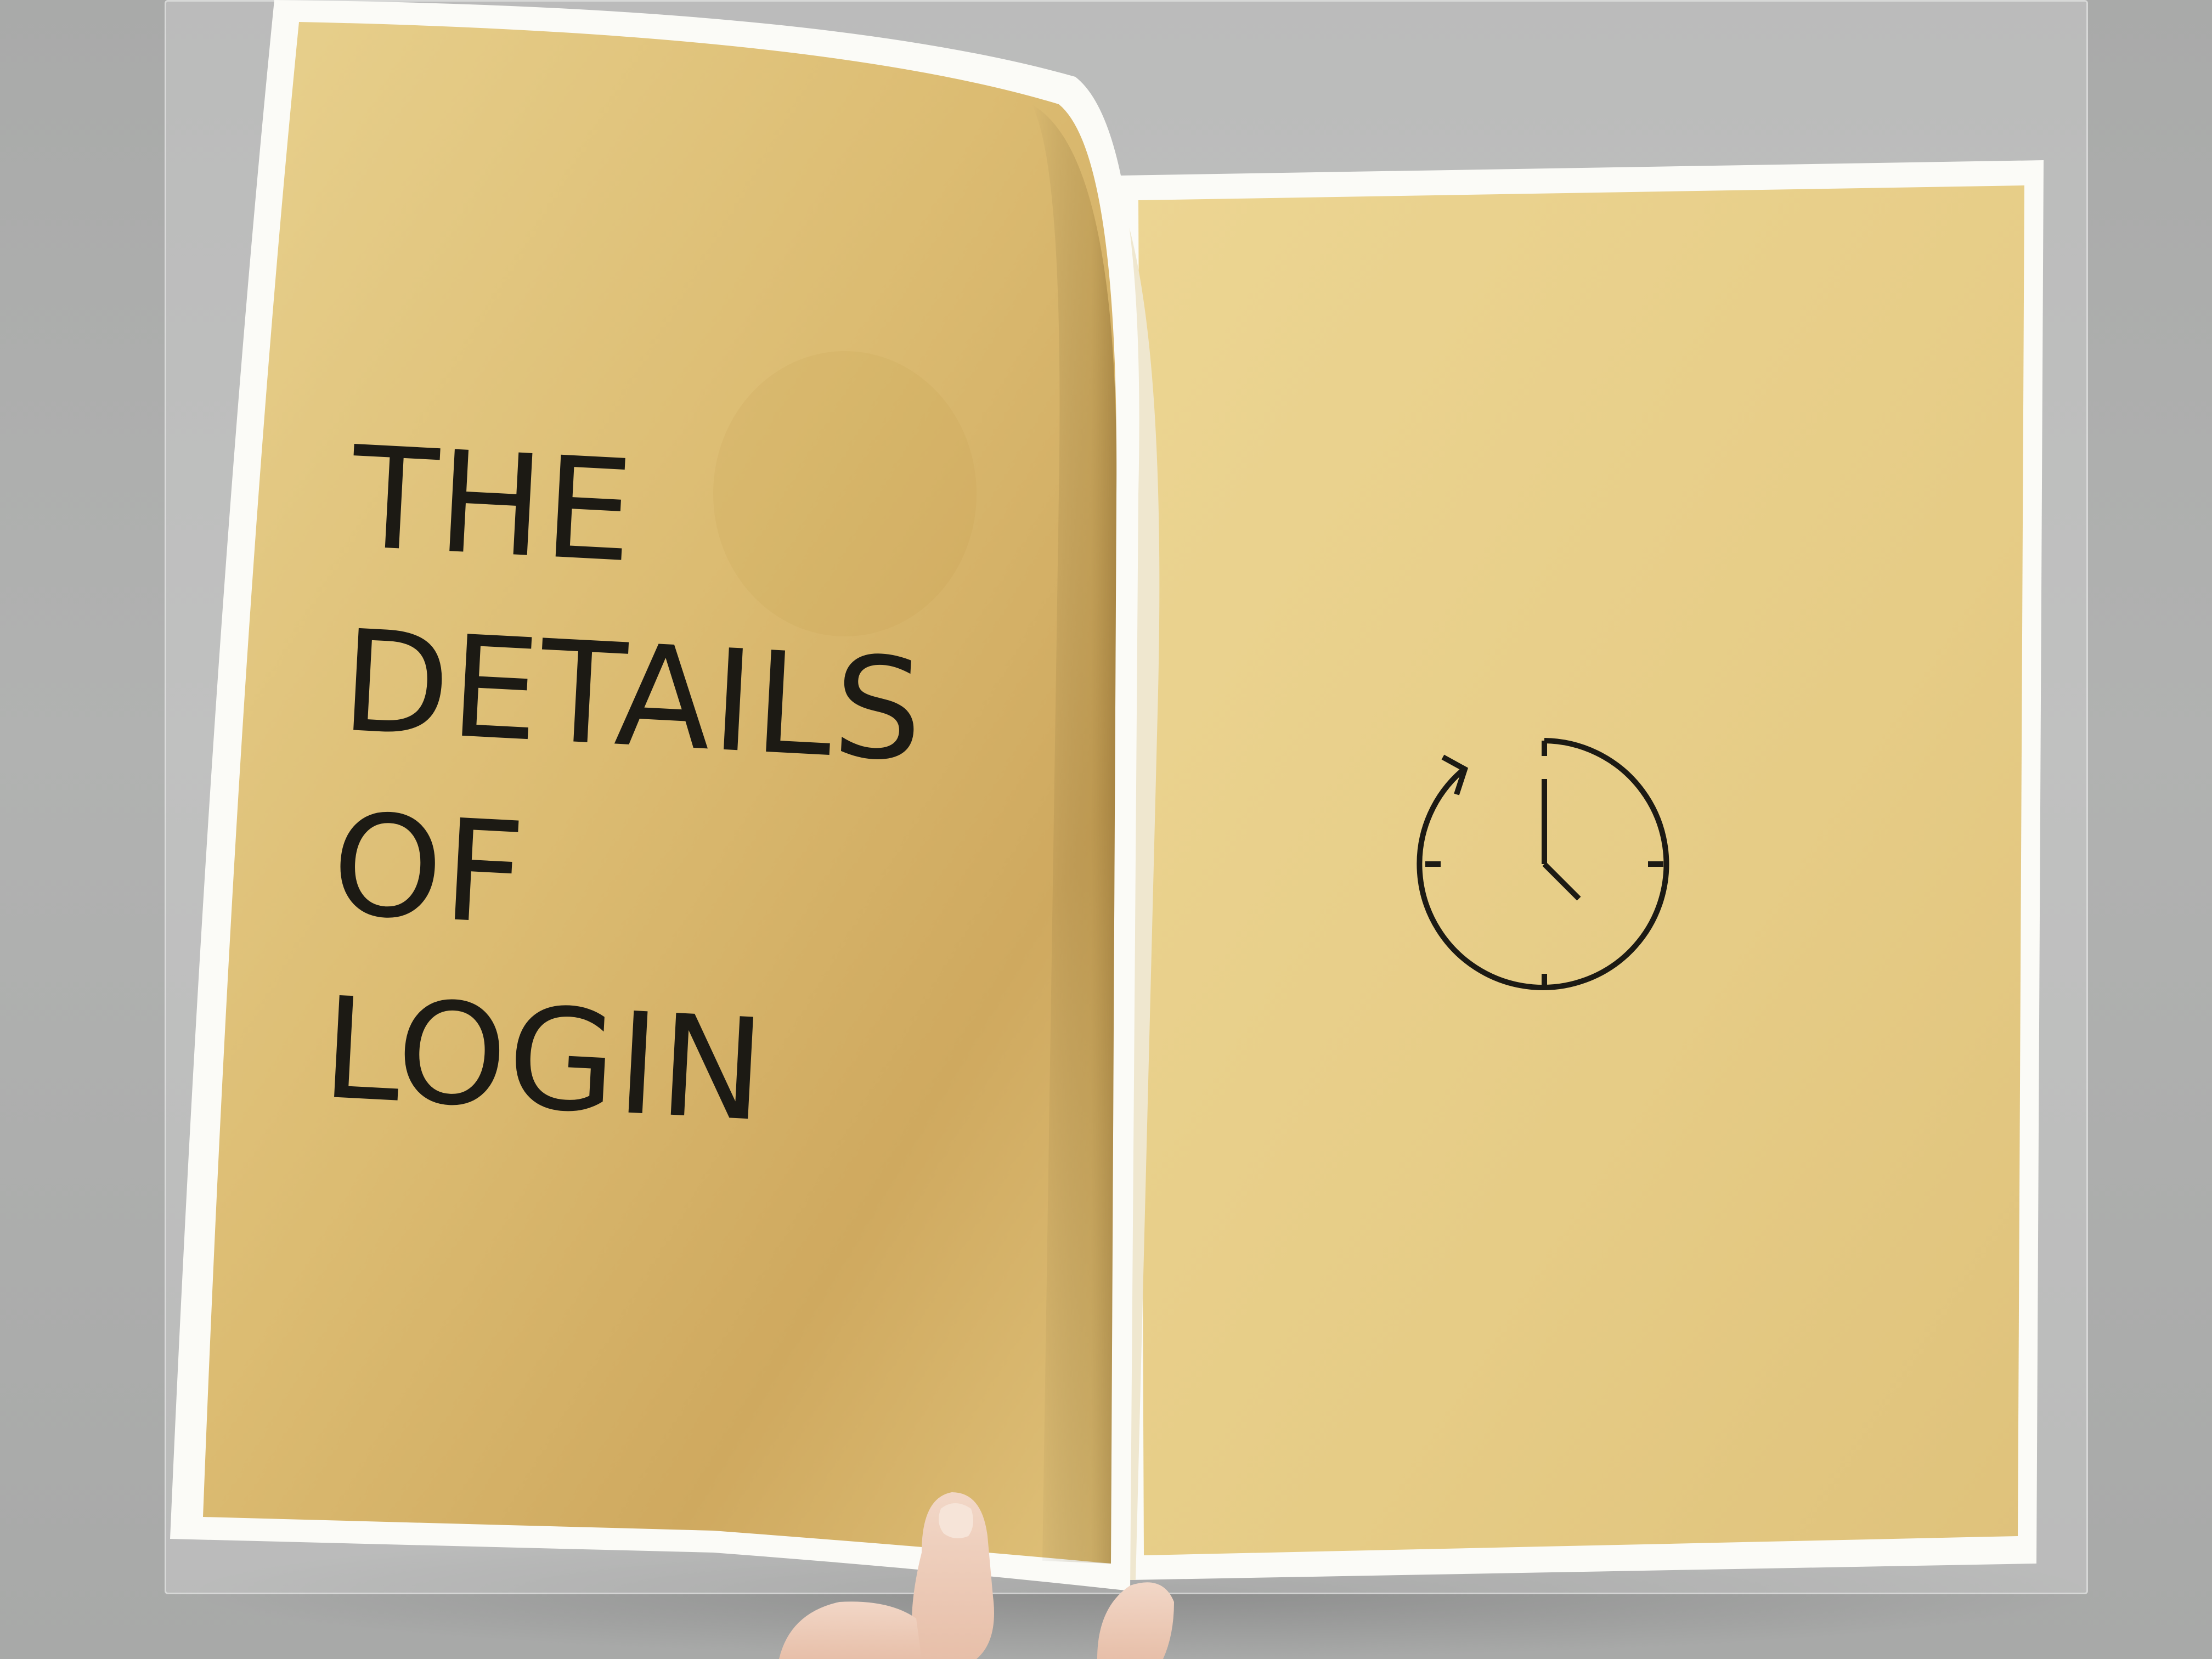 The height and width of the screenshot is (1659, 2212). What do you see at coordinates (492, 505) in the screenshot?
I see `title-line-1: THE` at bounding box center [492, 505].